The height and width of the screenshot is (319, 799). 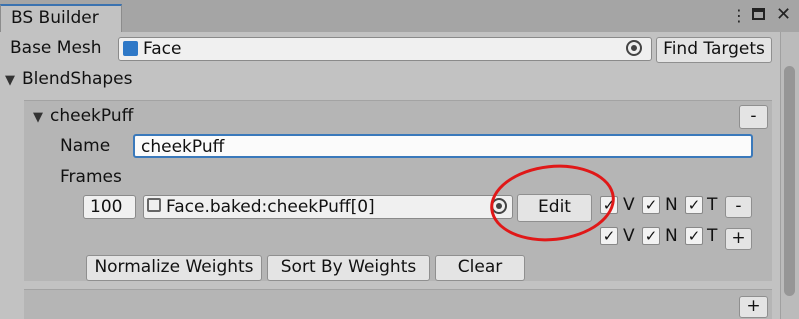 I want to click on flag-n-label: N, so click(x=671, y=205).